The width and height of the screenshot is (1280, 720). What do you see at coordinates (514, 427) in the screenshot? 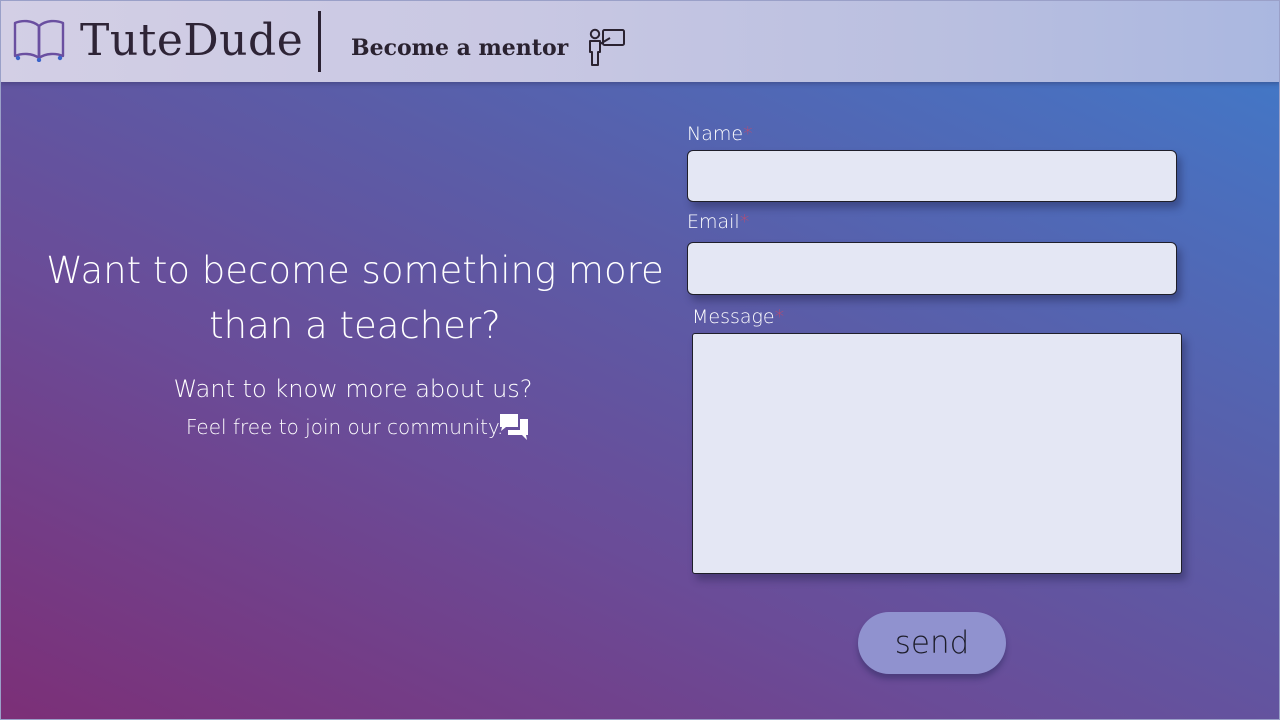
I see `chat-bubbles-icon` at bounding box center [514, 427].